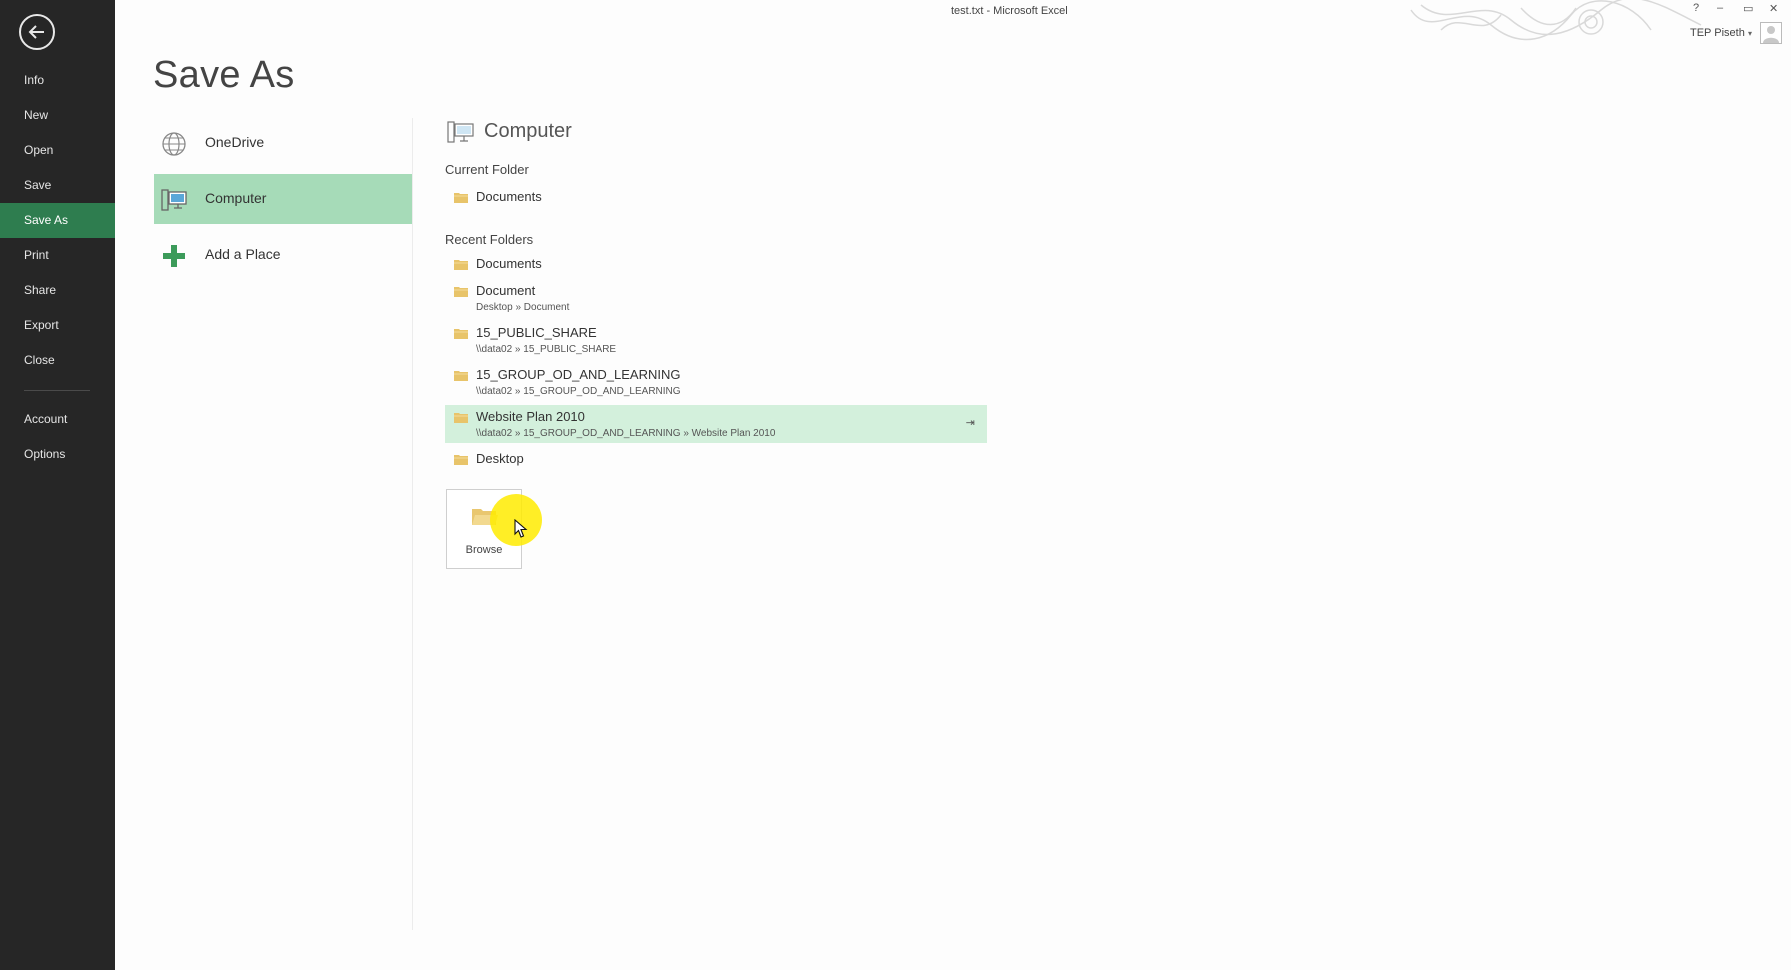  Describe the element at coordinates (174, 256) in the screenshot. I see `plus-icon` at that location.